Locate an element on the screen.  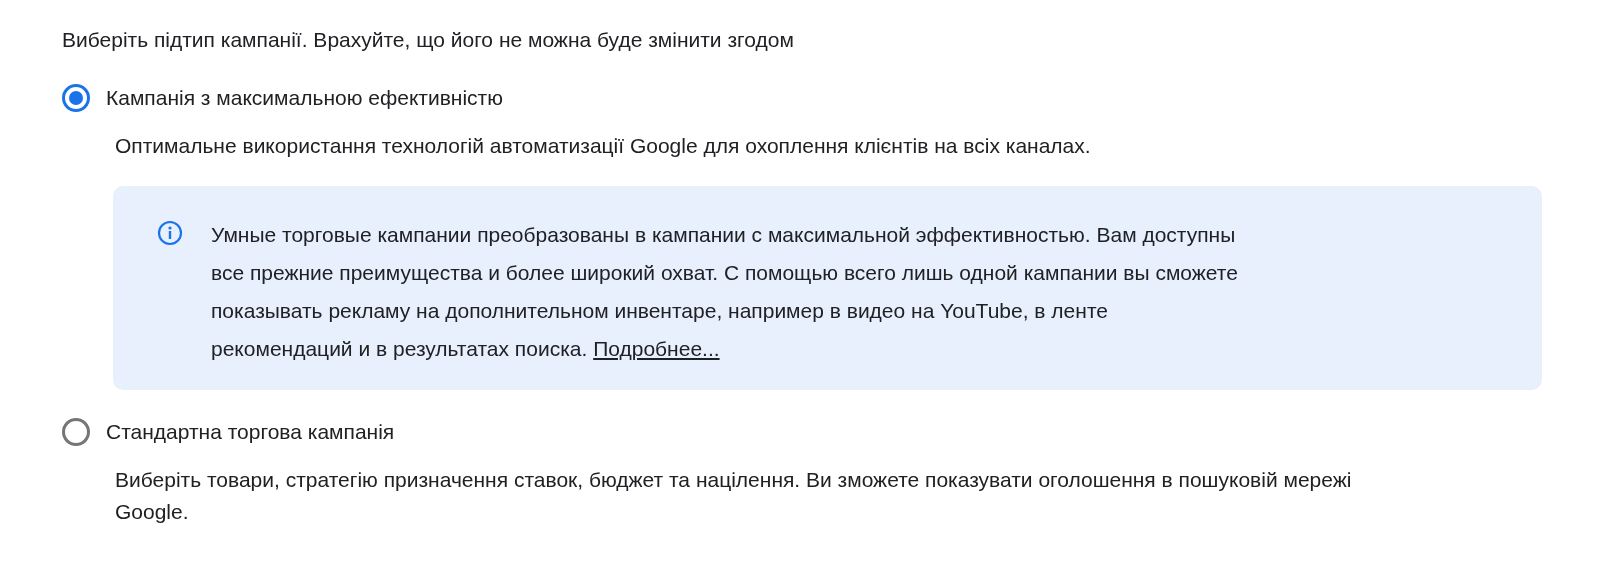
option-label: Стандартна торгова кампанія is located at coordinates (250, 432).